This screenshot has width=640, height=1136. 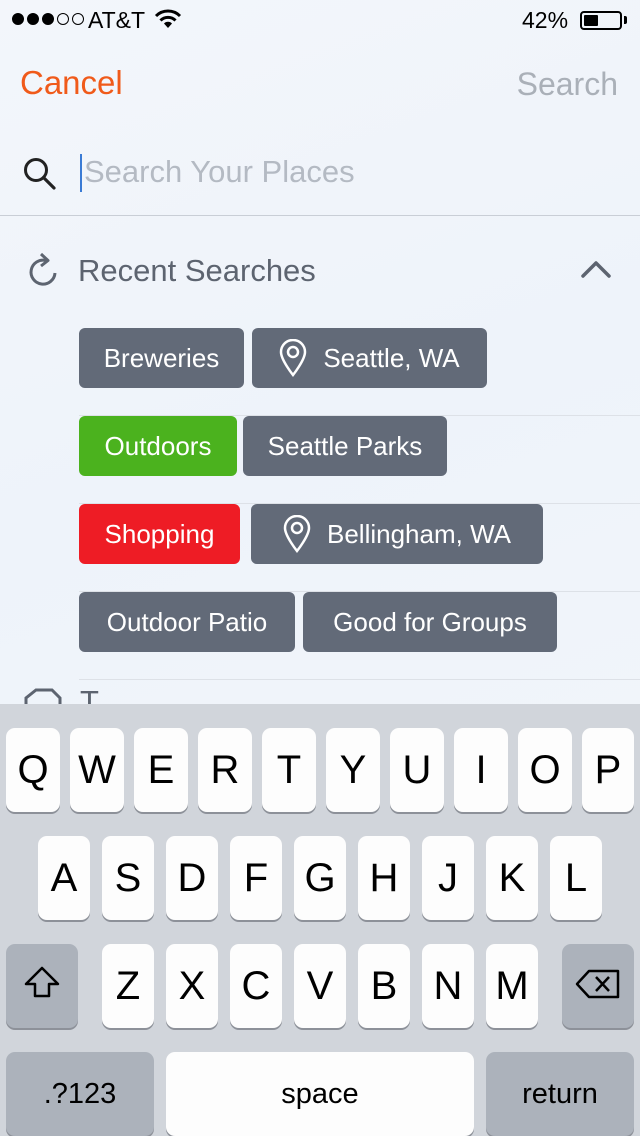 What do you see at coordinates (128, 986) in the screenshot?
I see `key-z: Z` at bounding box center [128, 986].